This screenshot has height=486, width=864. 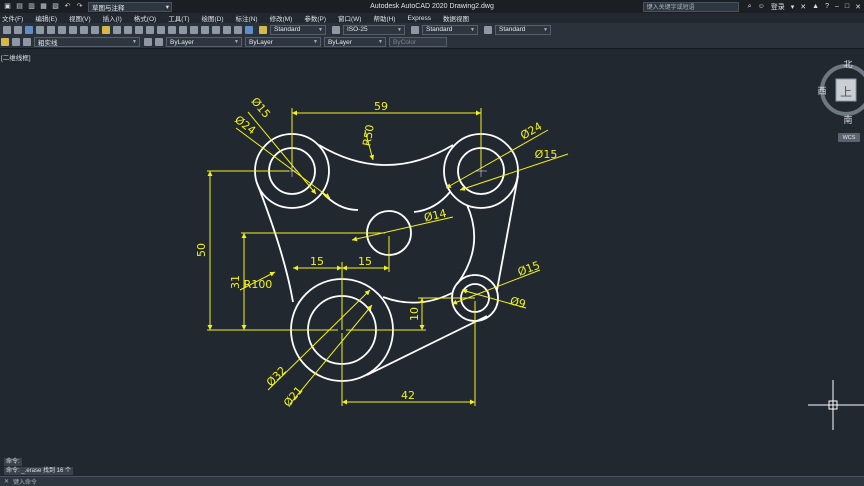 What do you see at coordinates (31, 6) in the screenshot?
I see `save-icon: ▥` at bounding box center [31, 6].